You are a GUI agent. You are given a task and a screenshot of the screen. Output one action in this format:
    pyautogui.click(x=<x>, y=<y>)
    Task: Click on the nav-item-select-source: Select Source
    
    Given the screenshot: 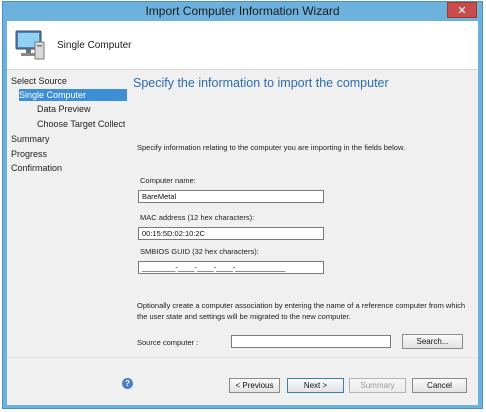 What is the action you would take?
    pyautogui.click(x=39, y=81)
    